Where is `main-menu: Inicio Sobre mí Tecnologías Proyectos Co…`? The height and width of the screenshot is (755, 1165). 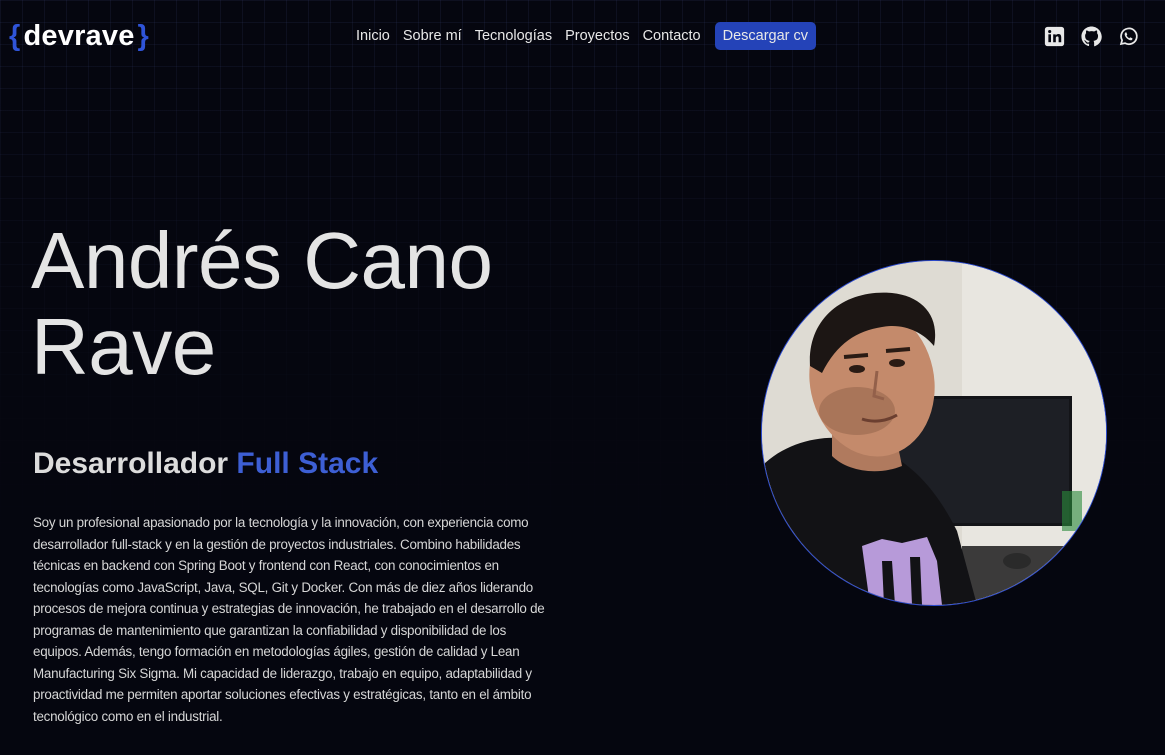
main-menu: Inicio Sobre mí Tecnologías Proyectos Co… is located at coordinates (586, 36).